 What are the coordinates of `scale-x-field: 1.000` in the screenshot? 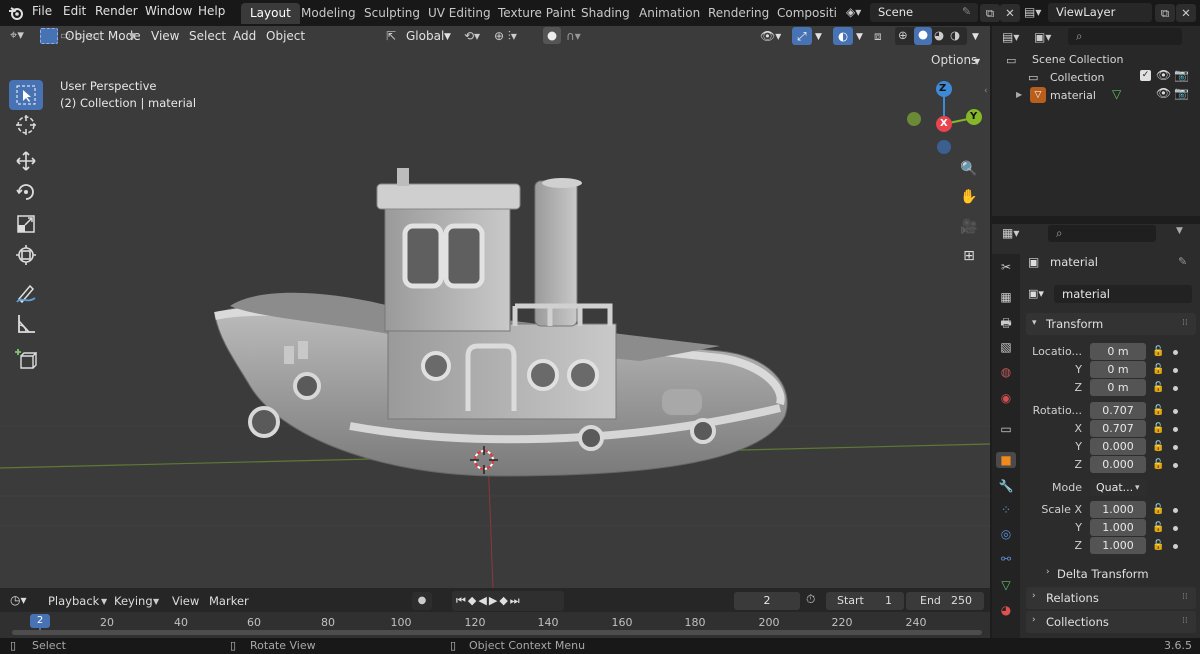 It's located at (1118, 509).